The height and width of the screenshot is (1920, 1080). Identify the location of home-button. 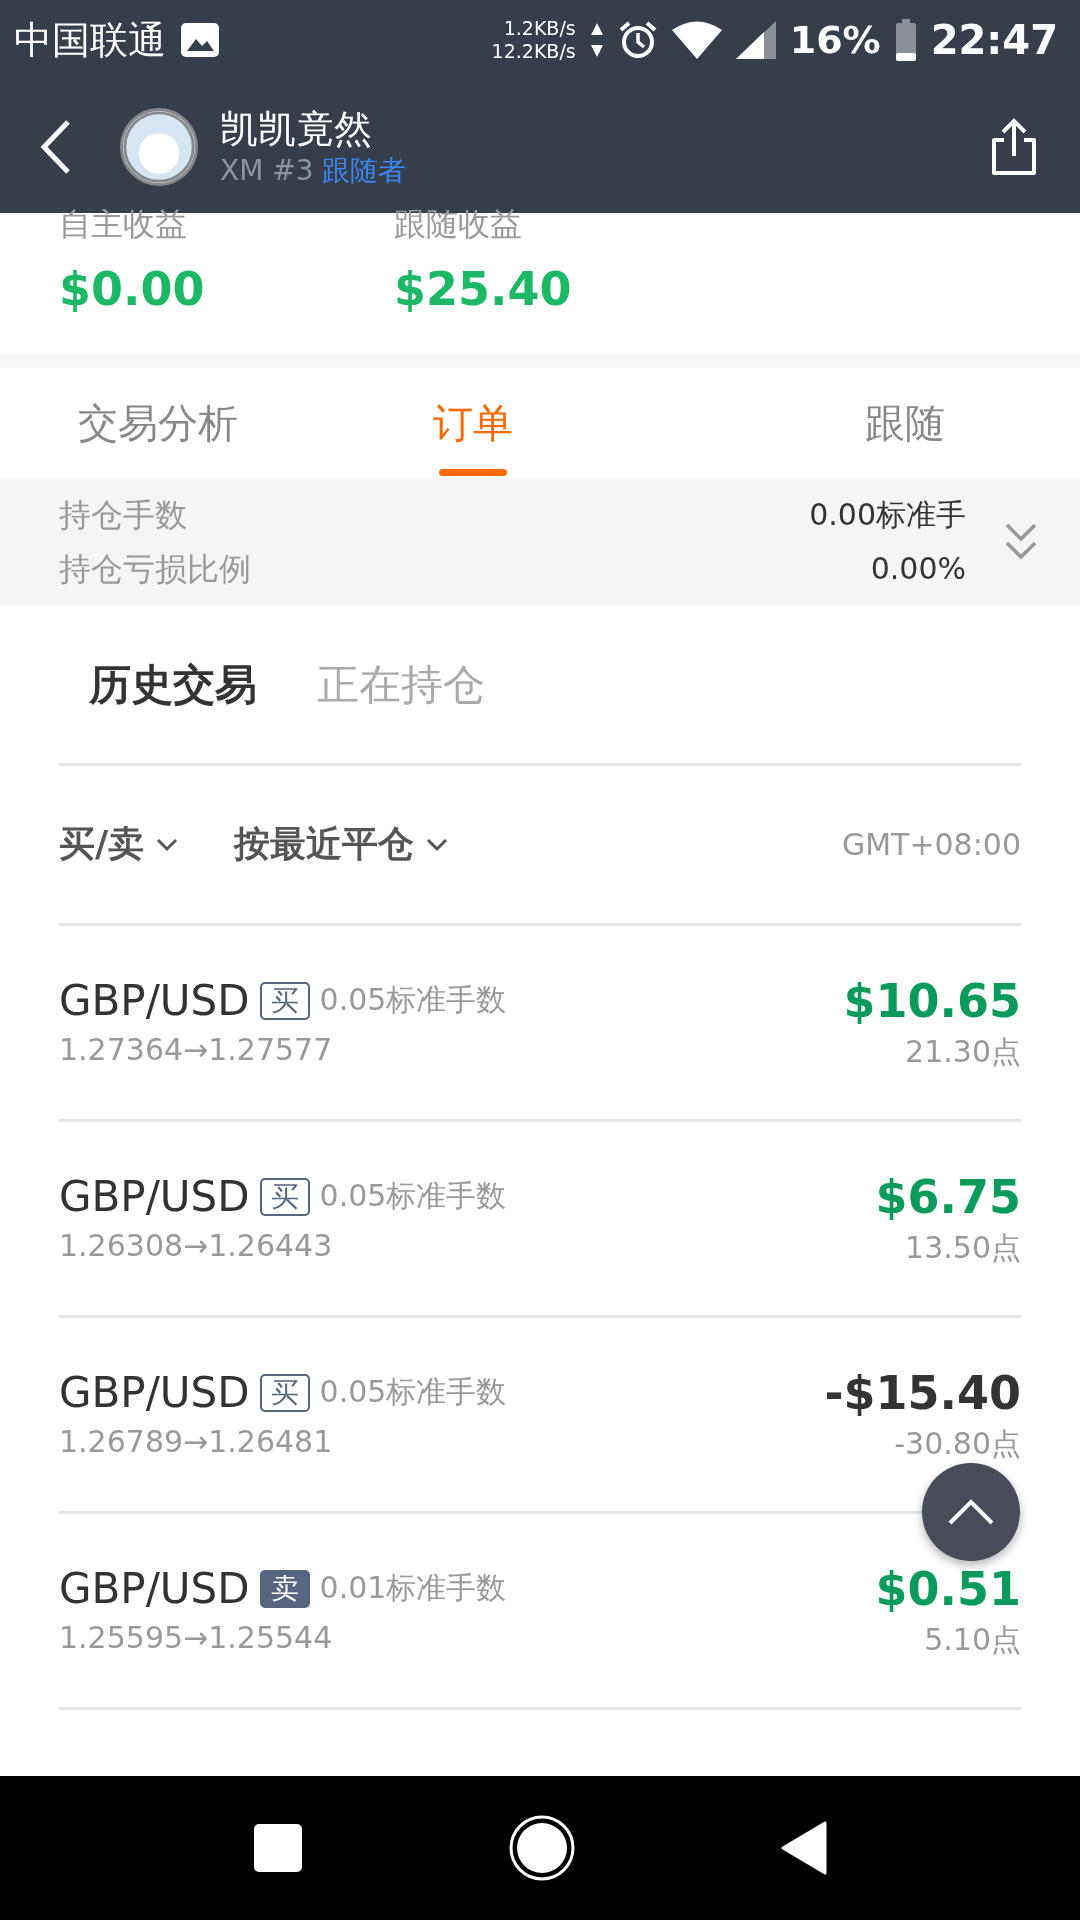
(542, 1848).